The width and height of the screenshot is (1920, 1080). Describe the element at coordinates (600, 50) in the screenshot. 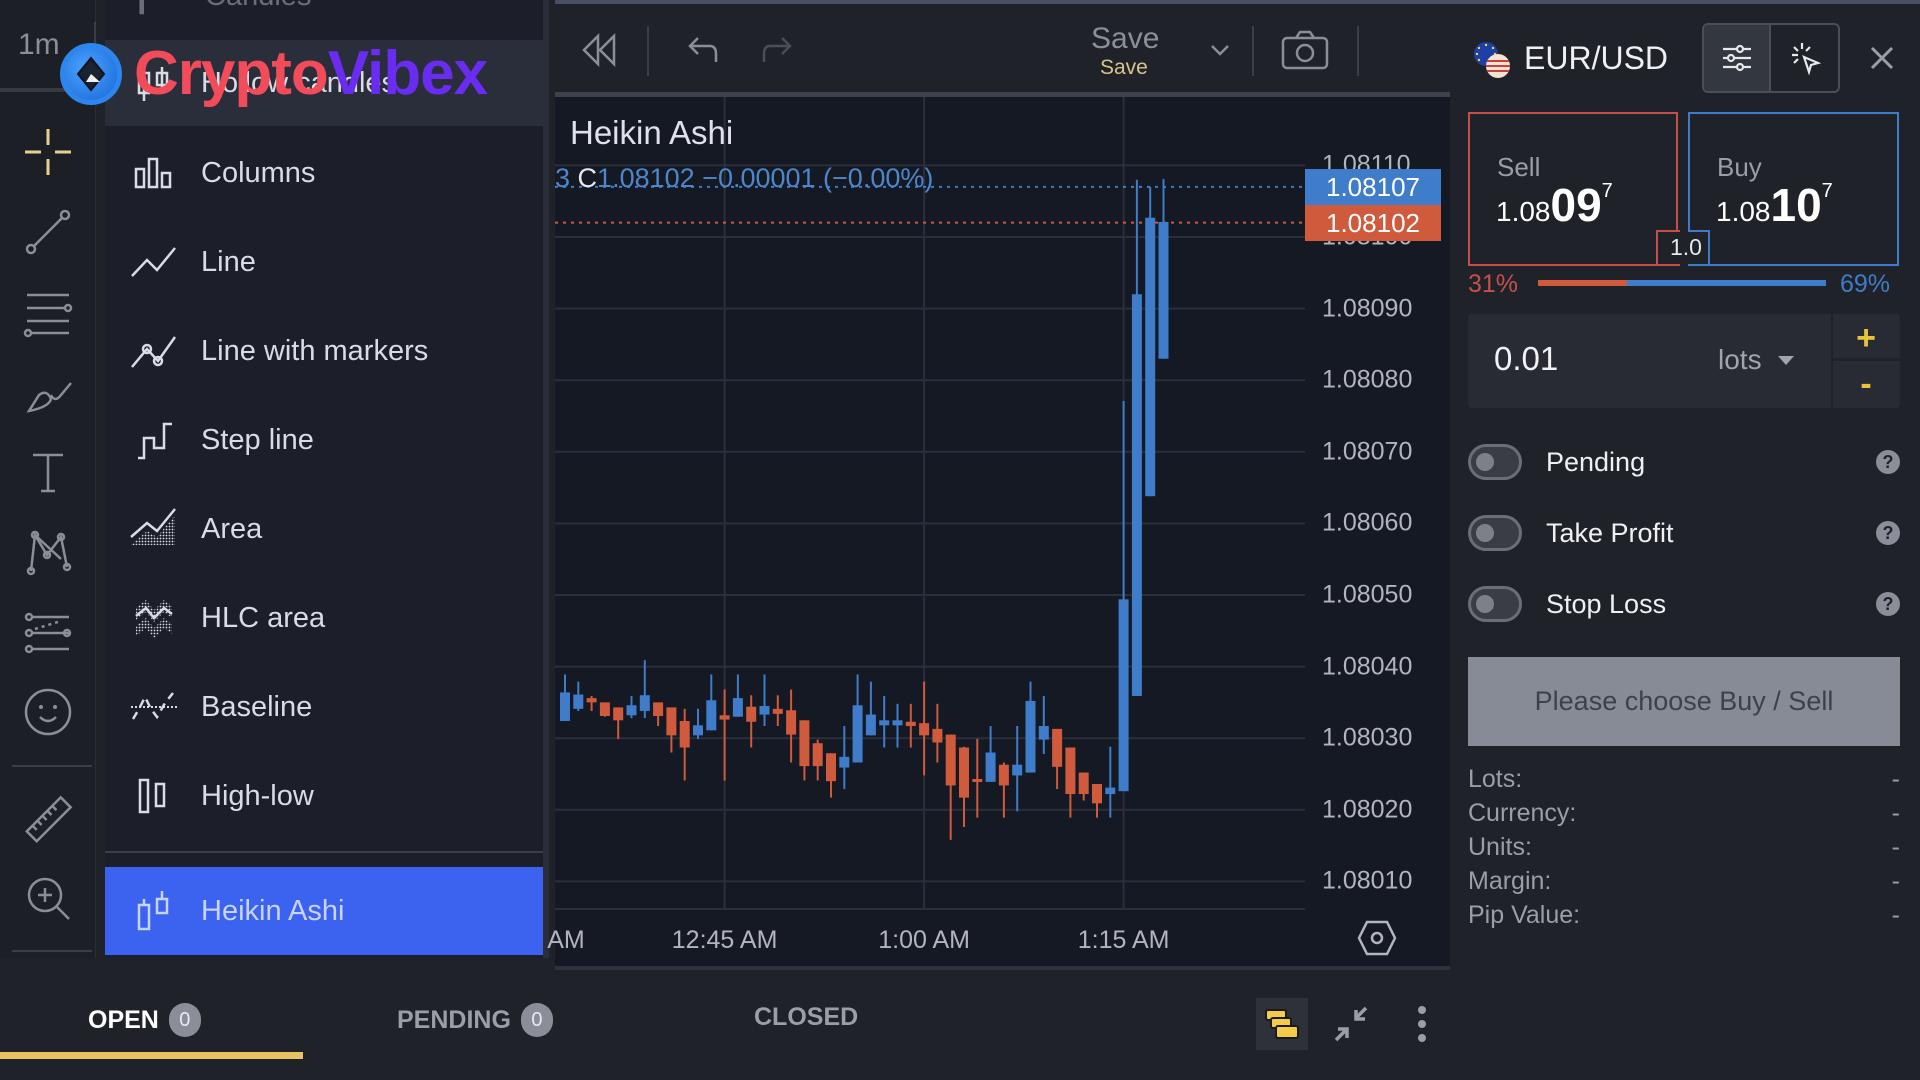

I see `rewind-button` at that location.